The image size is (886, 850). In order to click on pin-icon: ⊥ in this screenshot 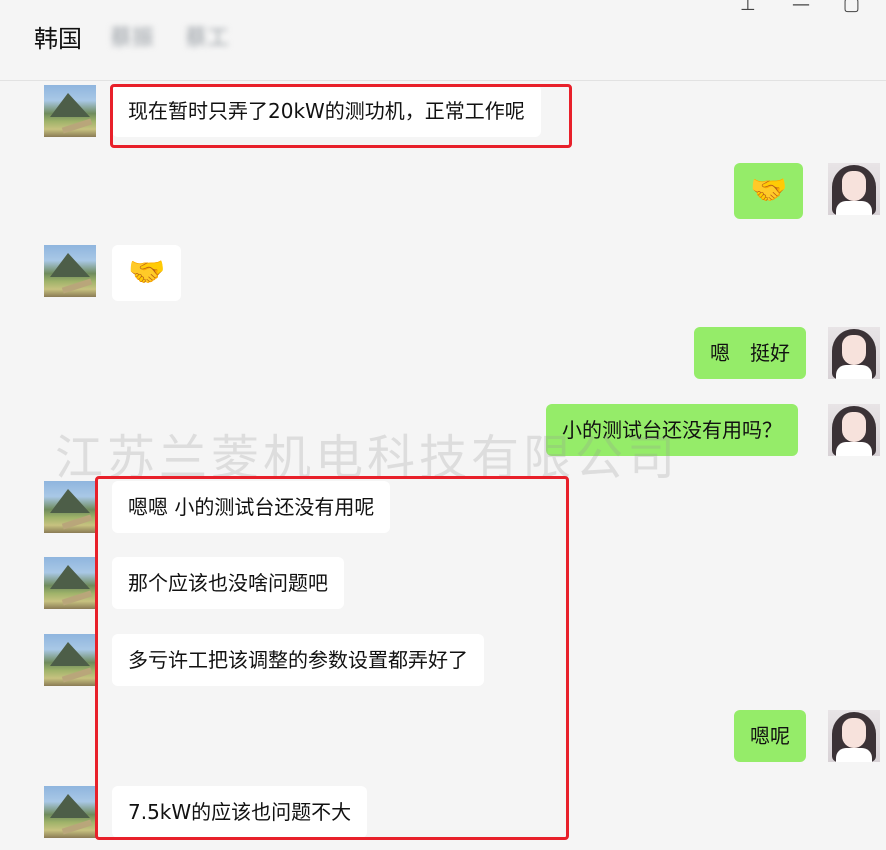, I will do `click(748, 7)`.